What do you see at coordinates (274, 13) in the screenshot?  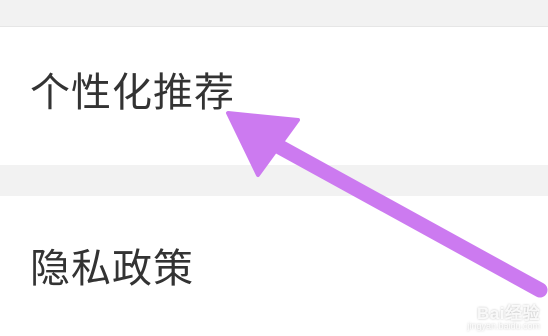 I see `top-gap` at bounding box center [274, 13].